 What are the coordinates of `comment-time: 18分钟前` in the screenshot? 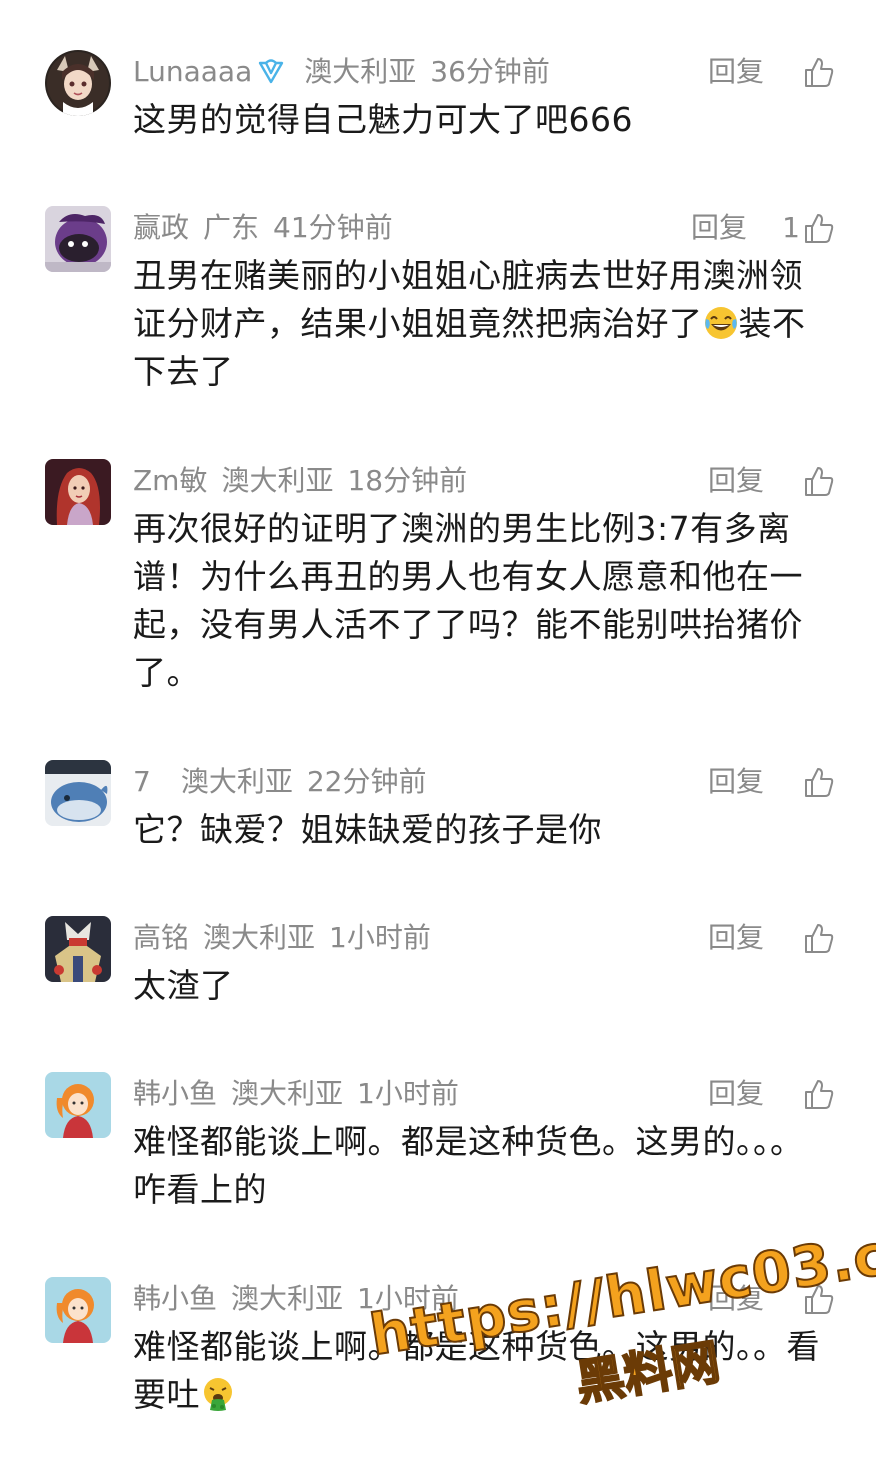 It's located at (407, 480).